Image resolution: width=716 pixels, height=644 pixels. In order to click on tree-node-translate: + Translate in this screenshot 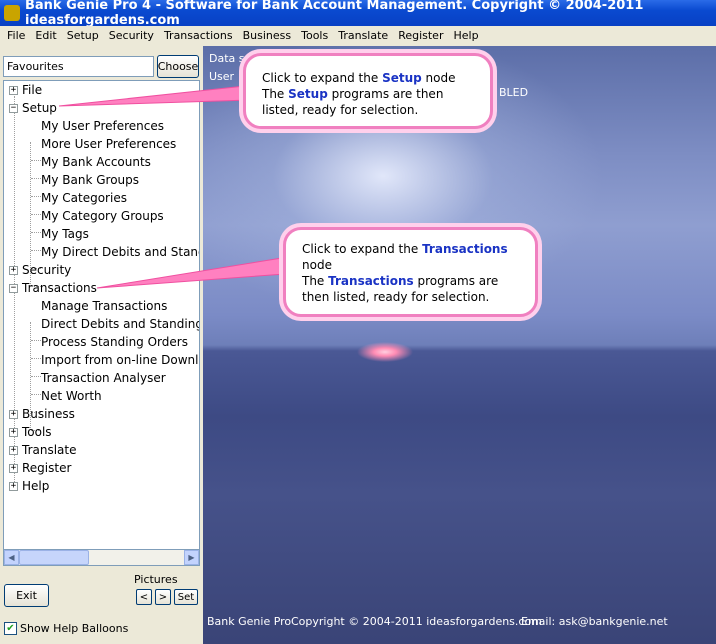, I will do `click(43, 450)`.